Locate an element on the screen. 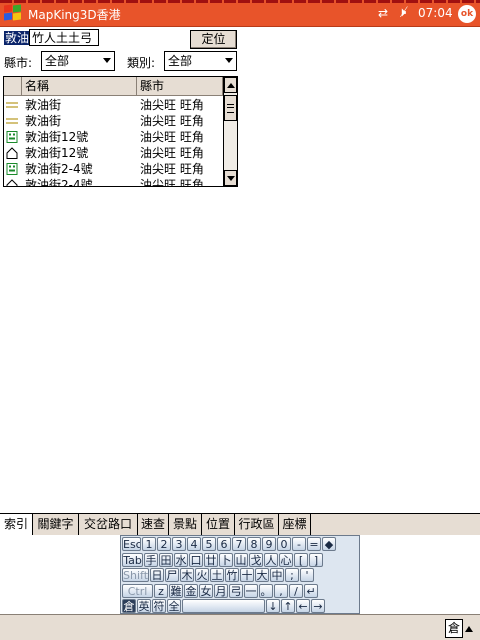  locate-button: 定位 is located at coordinates (213, 39).